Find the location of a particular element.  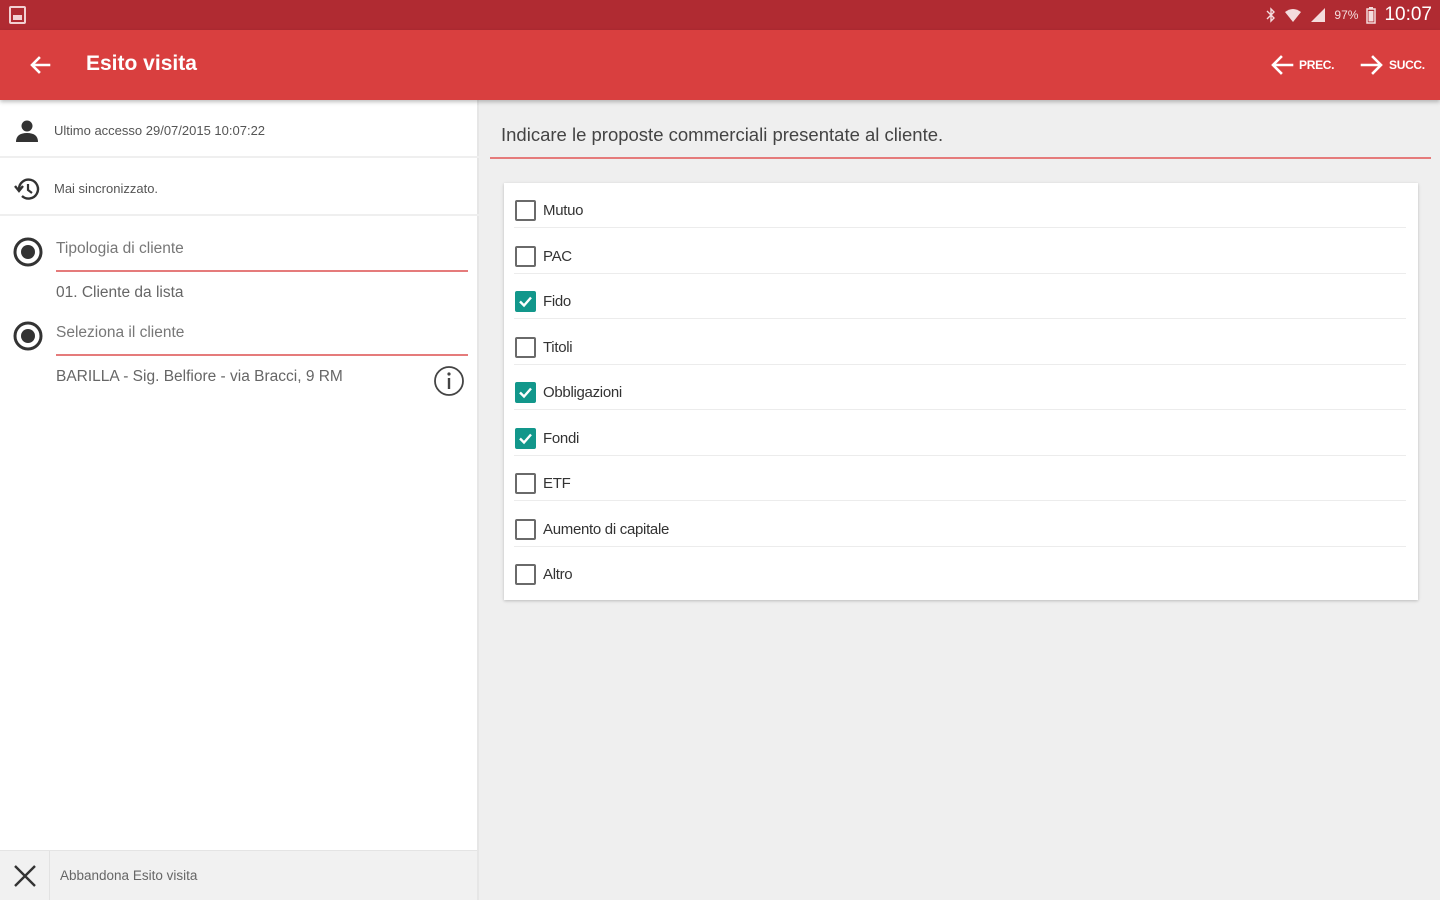

option-label: ETF is located at coordinates (557, 483).